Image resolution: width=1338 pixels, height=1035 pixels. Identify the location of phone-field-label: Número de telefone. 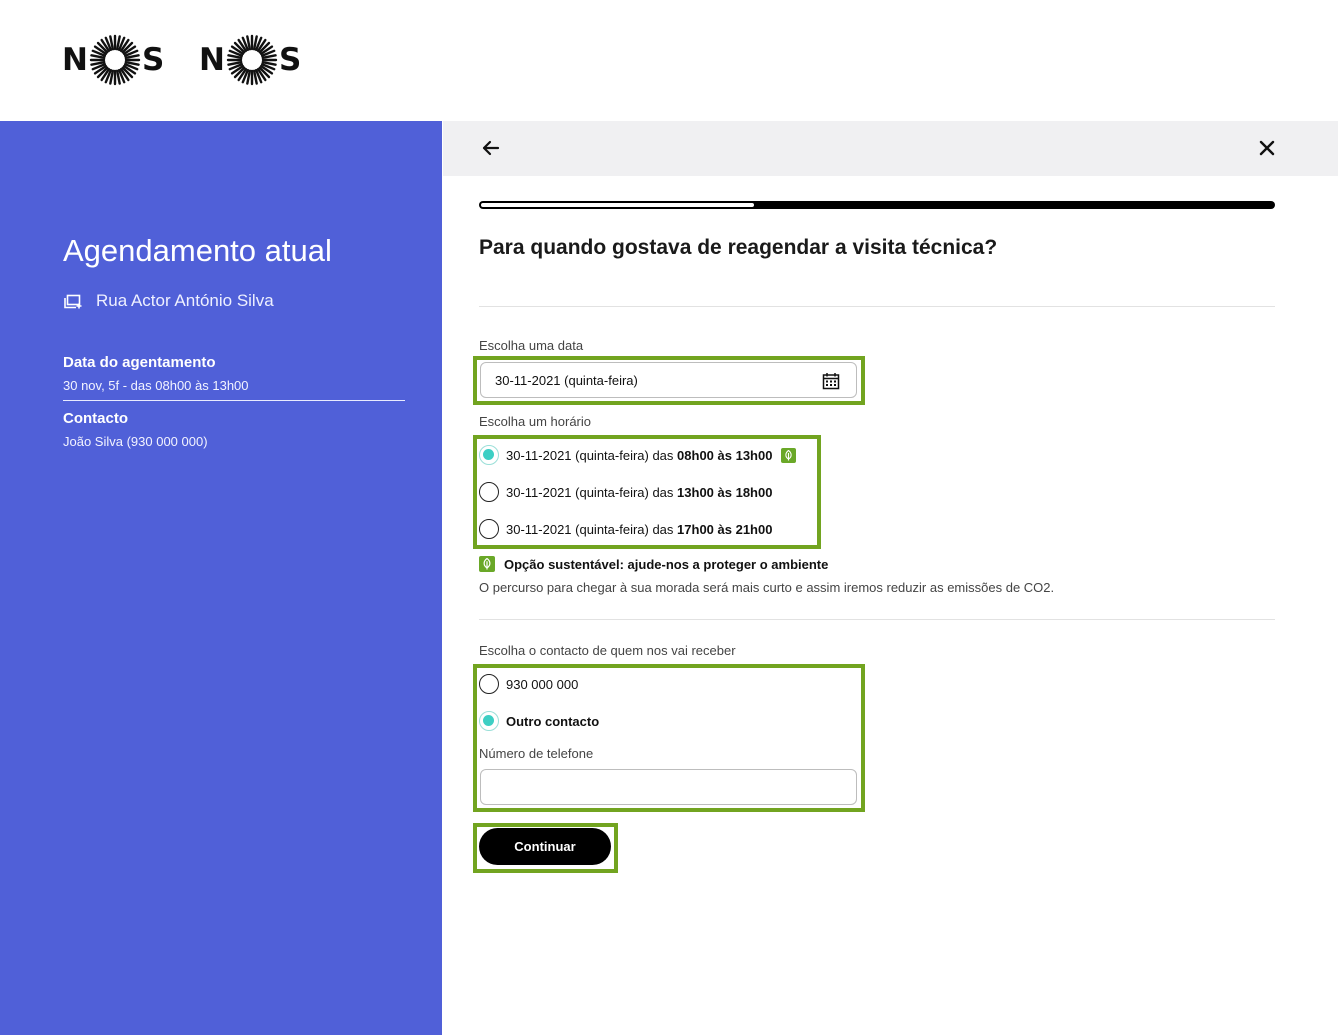
(536, 753).